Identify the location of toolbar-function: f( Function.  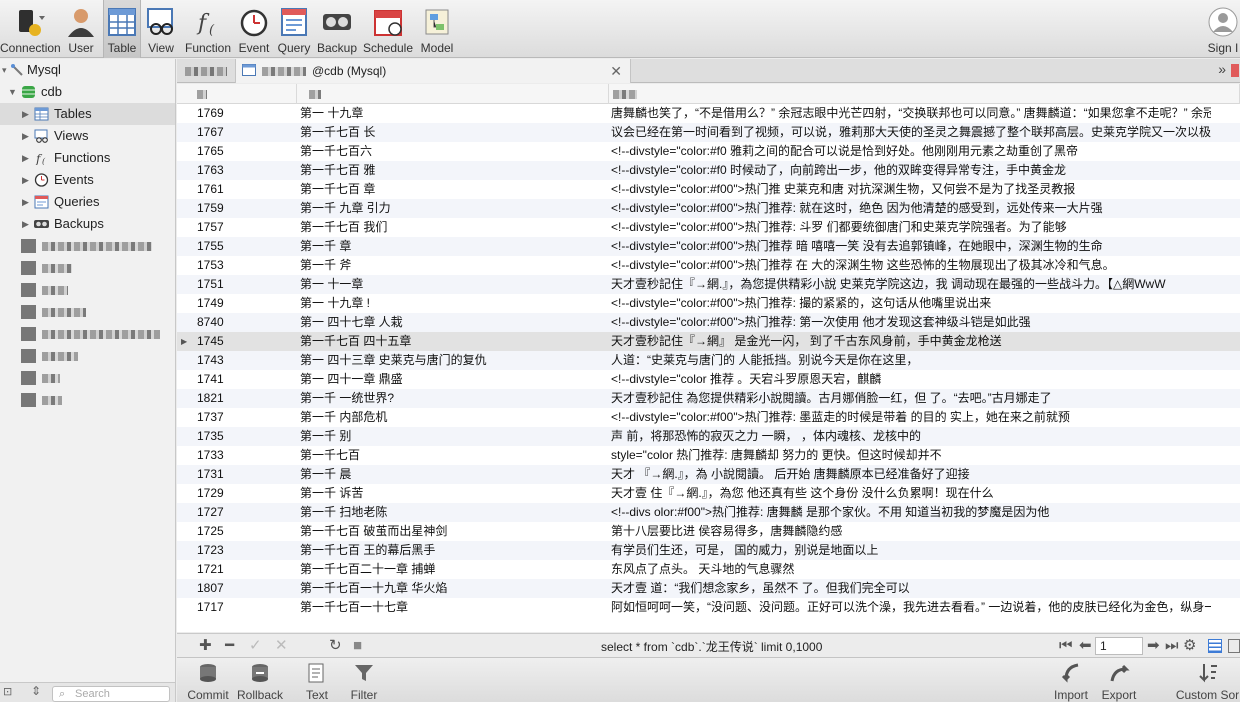
(208, 29).